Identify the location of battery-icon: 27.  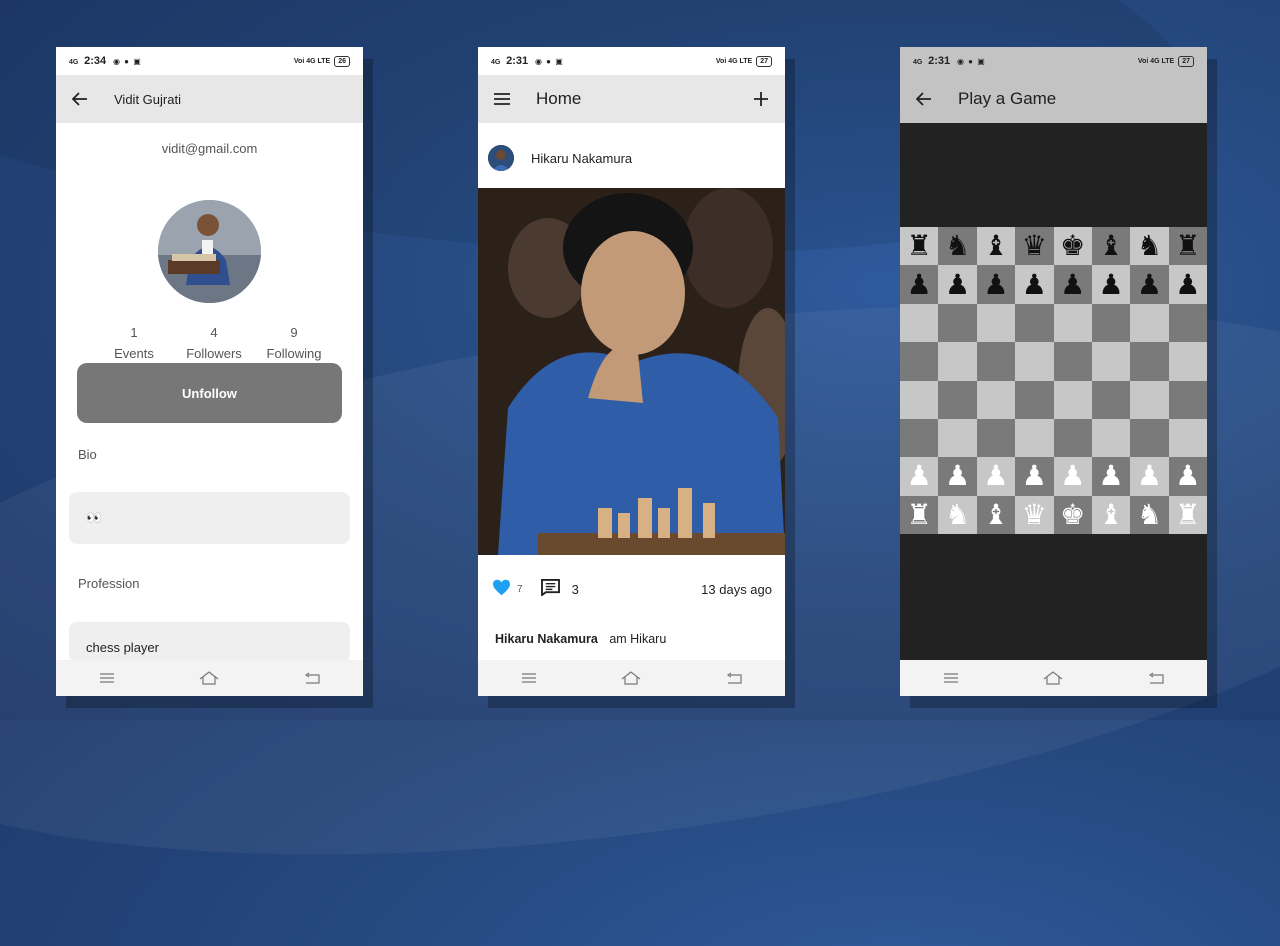
(764, 61).